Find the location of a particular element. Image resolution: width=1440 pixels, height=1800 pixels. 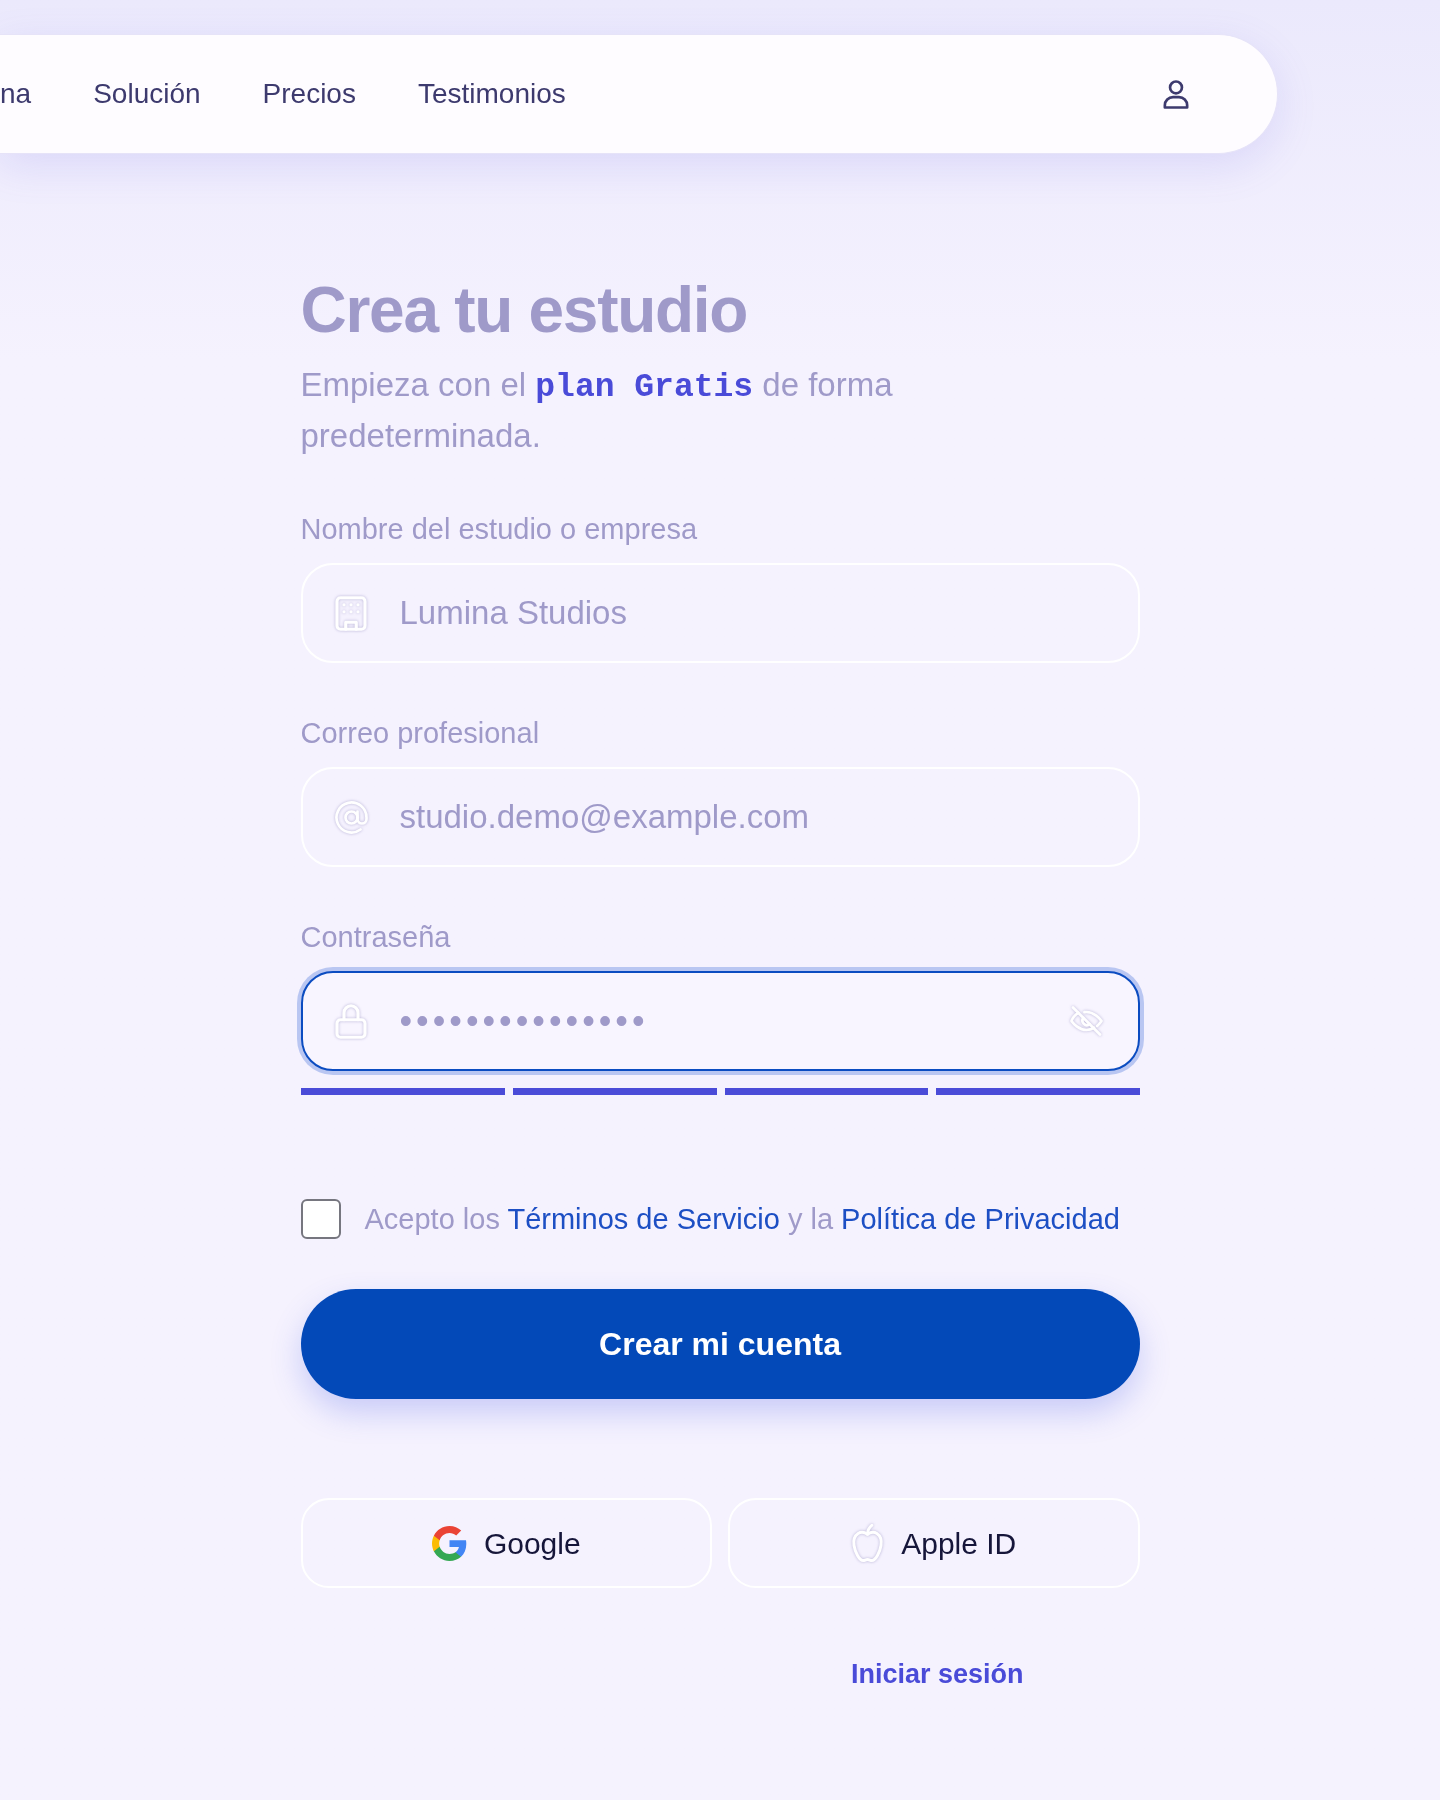

google-logo-icon is located at coordinates (449, 1543).